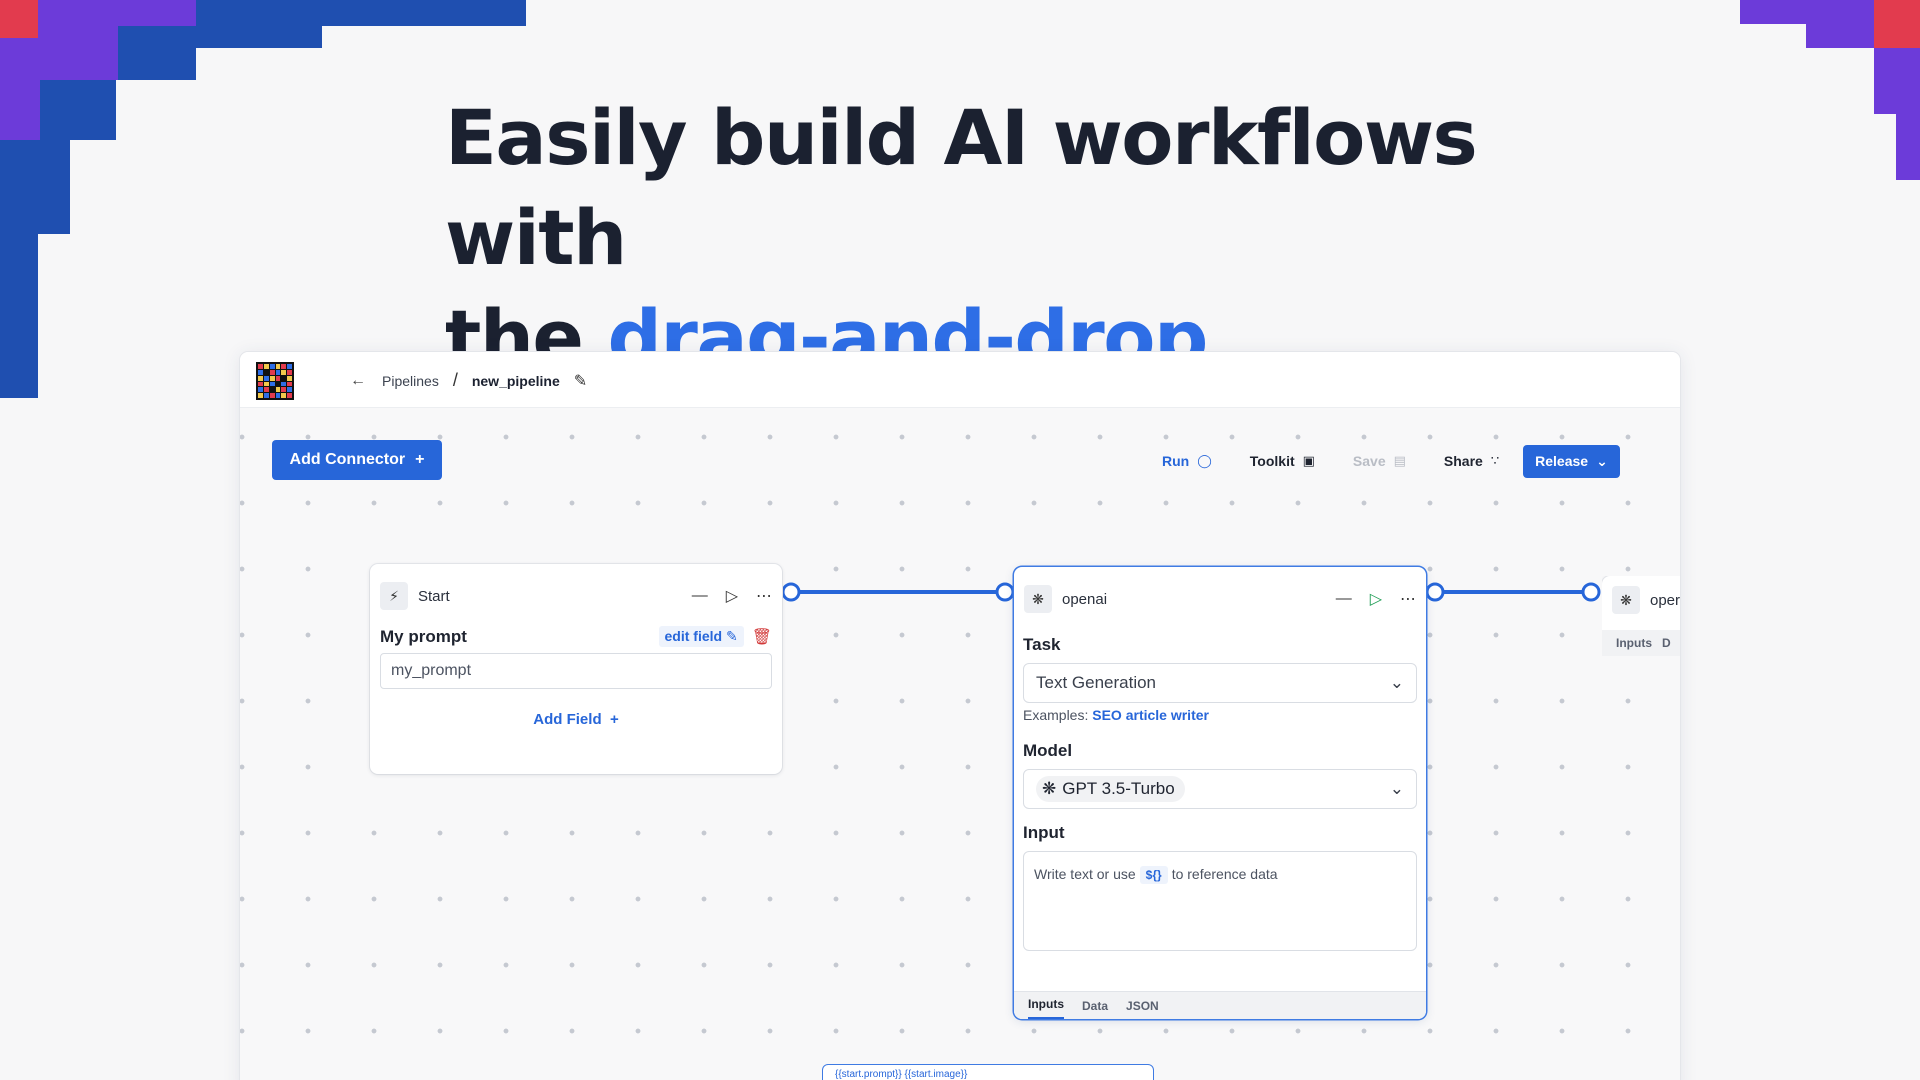 This screenshot has height=1080, width=1920. I want to click on start-node-actions: — ▷ ⋯, so click(732, 596).